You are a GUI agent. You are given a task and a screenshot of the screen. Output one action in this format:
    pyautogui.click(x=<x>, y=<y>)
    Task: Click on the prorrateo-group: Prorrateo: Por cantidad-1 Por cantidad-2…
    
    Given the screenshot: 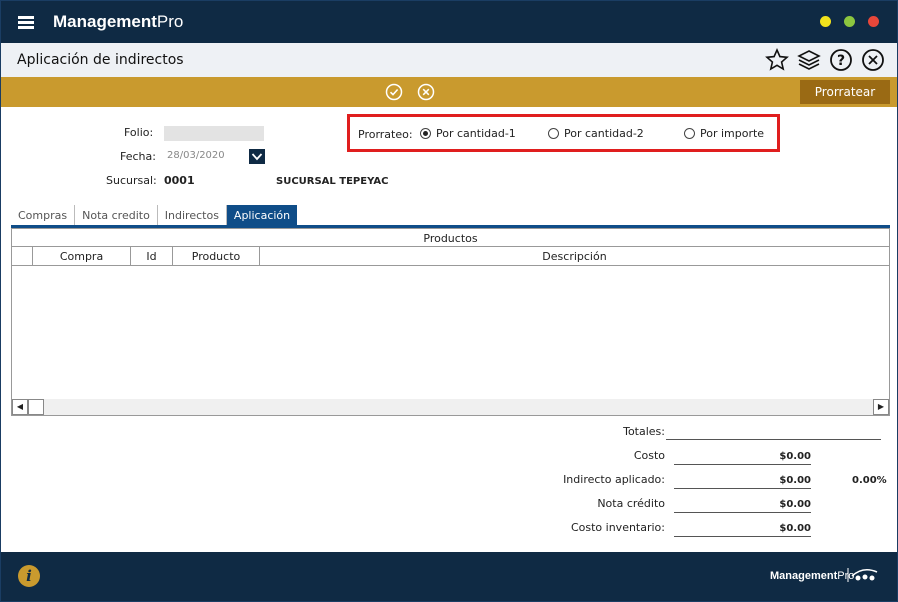 What is the action you would take?
    pyautogui.click(x=563, y=133)
    